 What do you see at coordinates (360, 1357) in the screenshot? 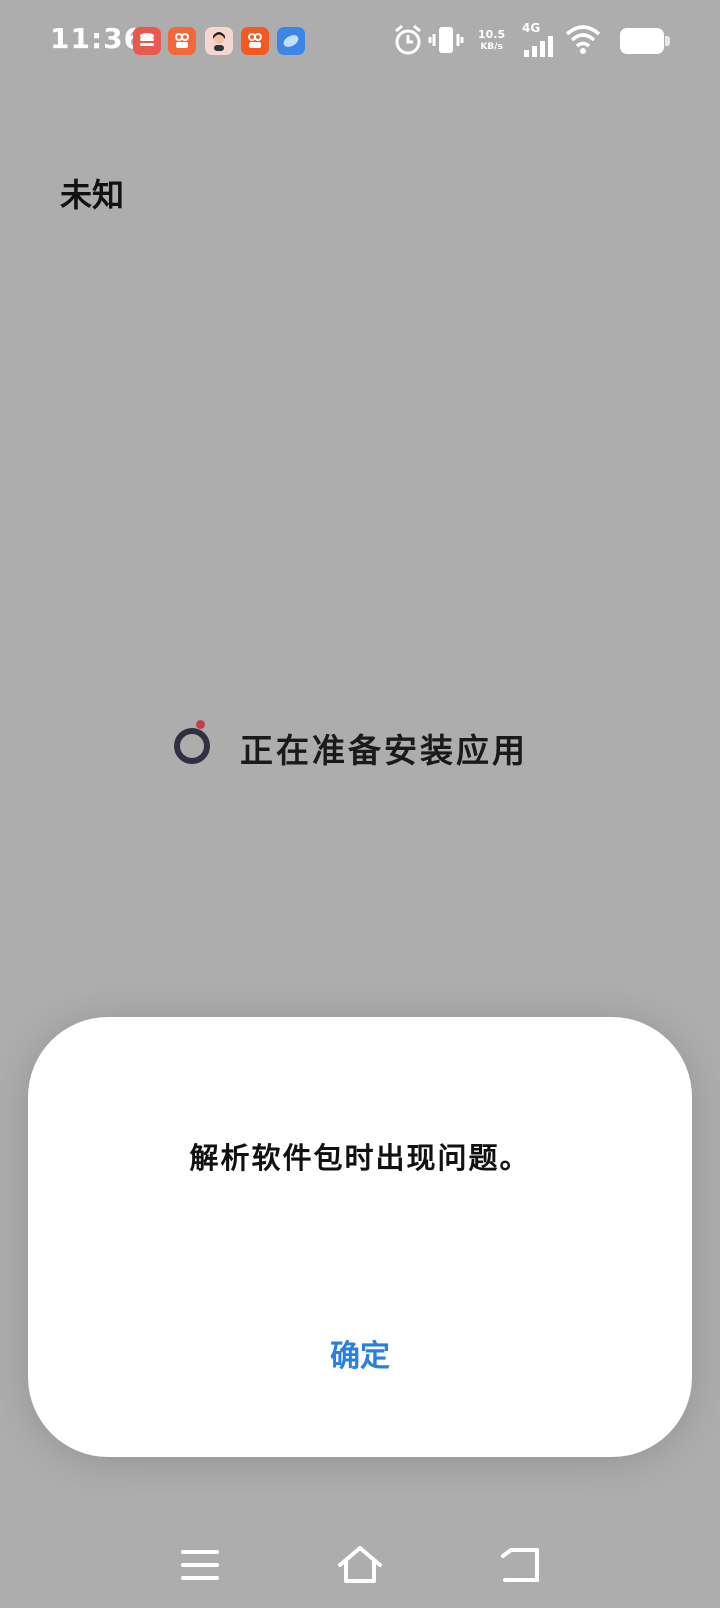
I see `confirm-button: 确定` at bounding box center [360, 1357].